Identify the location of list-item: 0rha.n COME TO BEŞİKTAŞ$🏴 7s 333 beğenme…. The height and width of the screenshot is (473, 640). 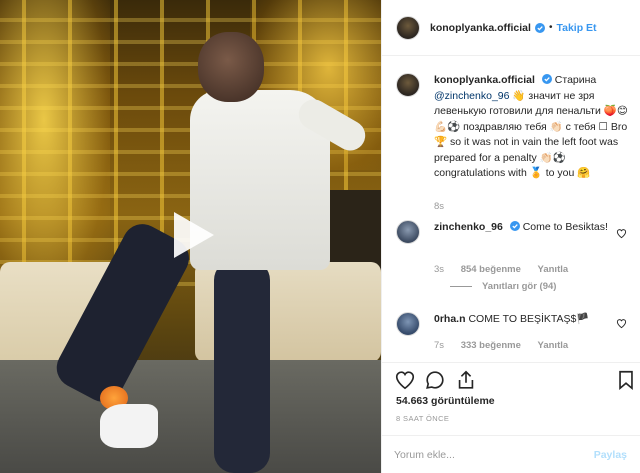
(513, 337).